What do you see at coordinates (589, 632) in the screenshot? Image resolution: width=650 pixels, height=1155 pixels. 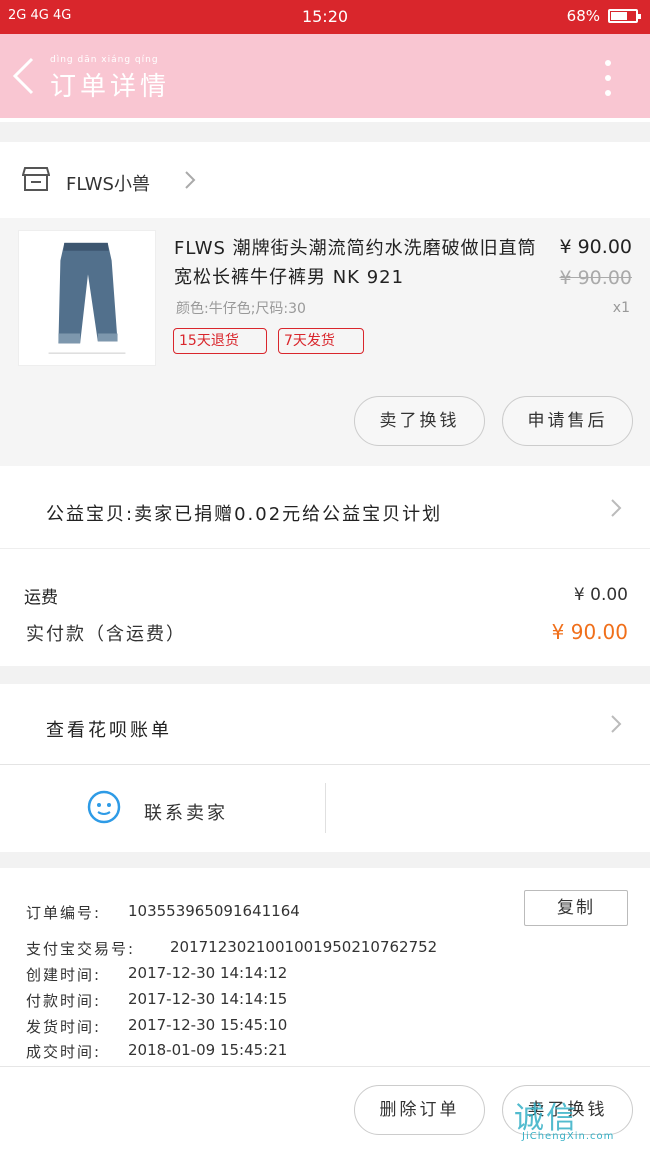 I see `paid-amount: ¥ 90.00` at bounding box center [589, 632].